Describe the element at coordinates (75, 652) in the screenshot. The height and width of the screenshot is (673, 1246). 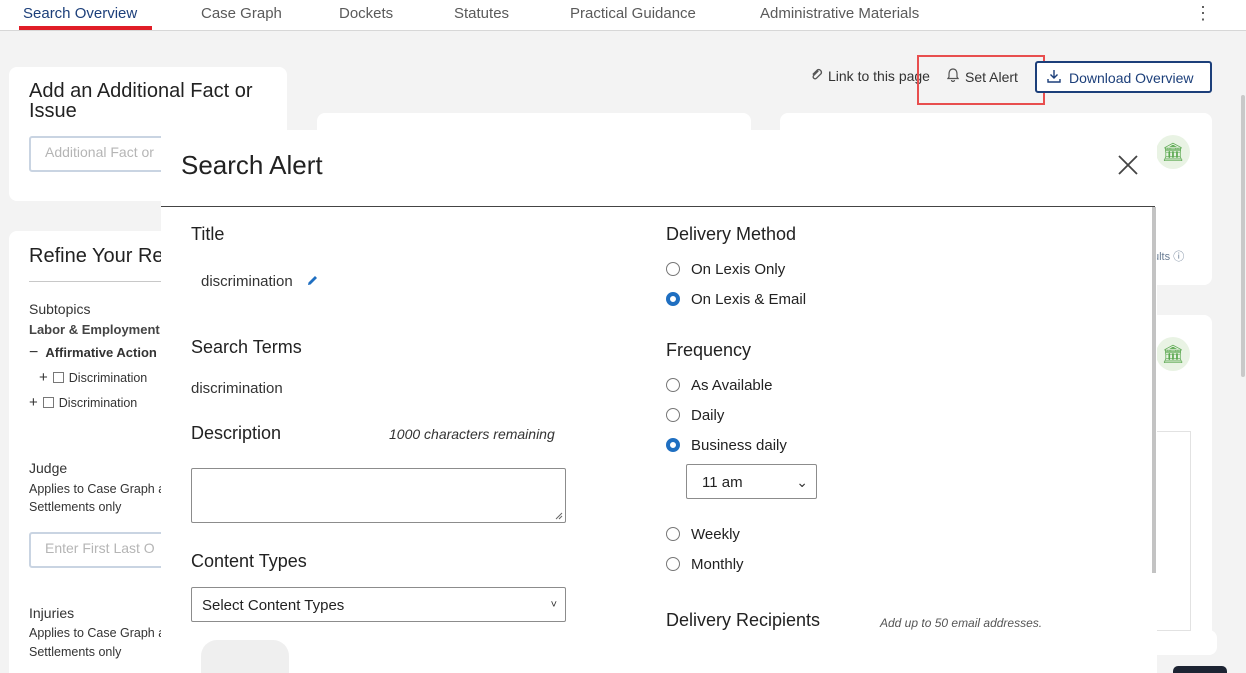
I see `injuries-note-line-2: Settlements only` at that location.